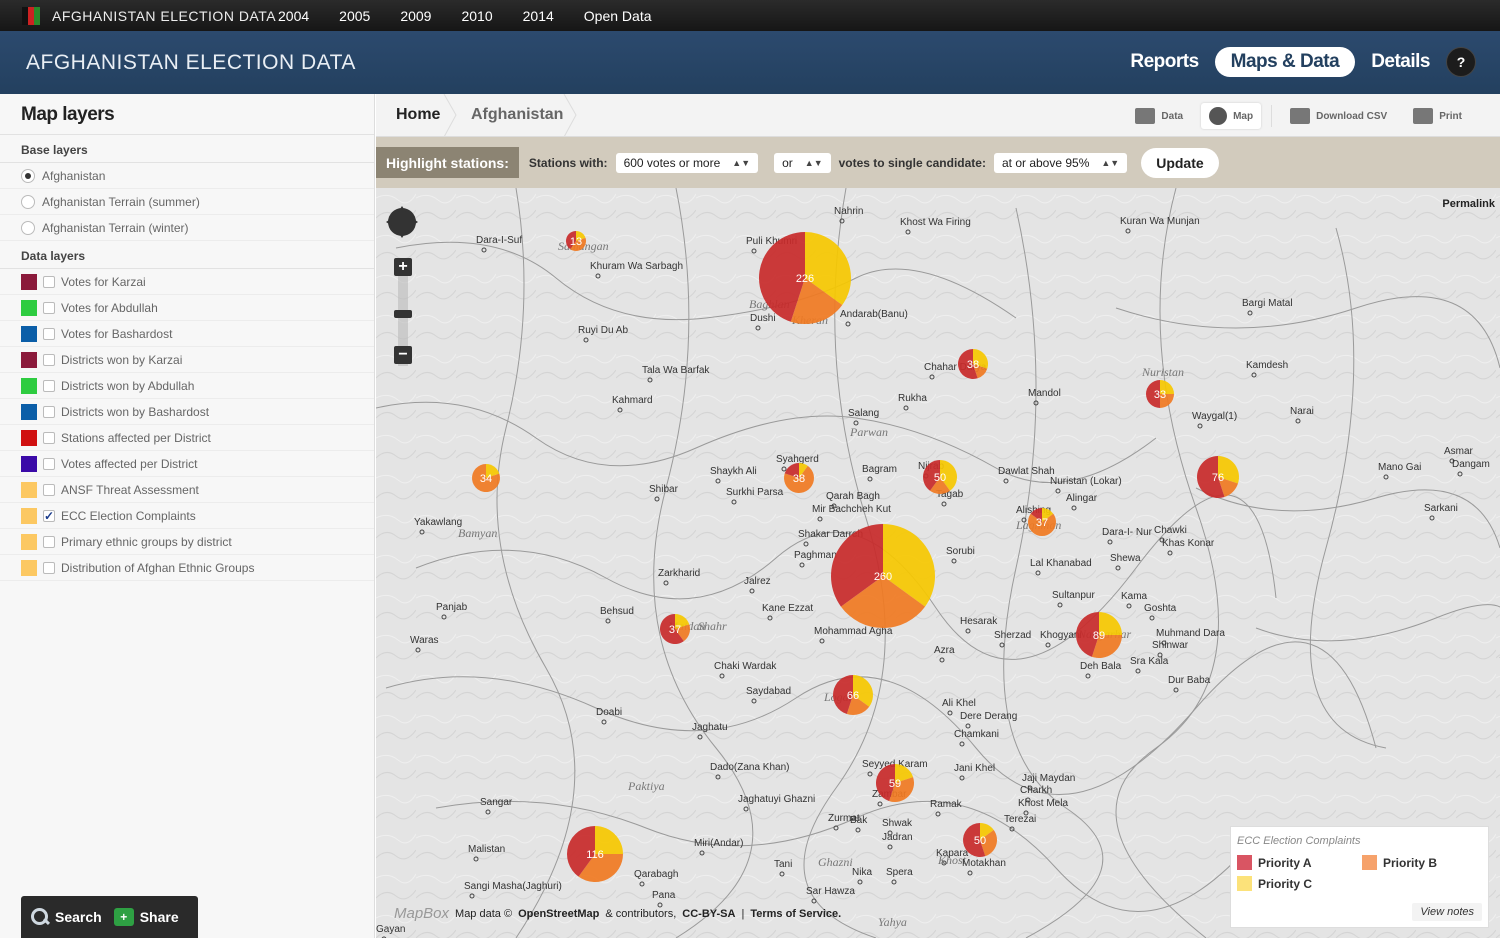 This screenshot has width=1500, height=938. Describe the element at coordinates (1468, 204) in the screenshot. I see `permalink-link: Permalink` at that location.